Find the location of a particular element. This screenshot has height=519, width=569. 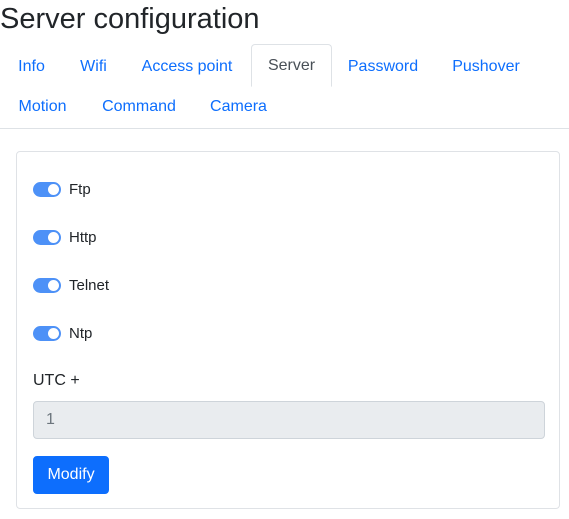

utc-offset-input is located at coordinates (289, 420).